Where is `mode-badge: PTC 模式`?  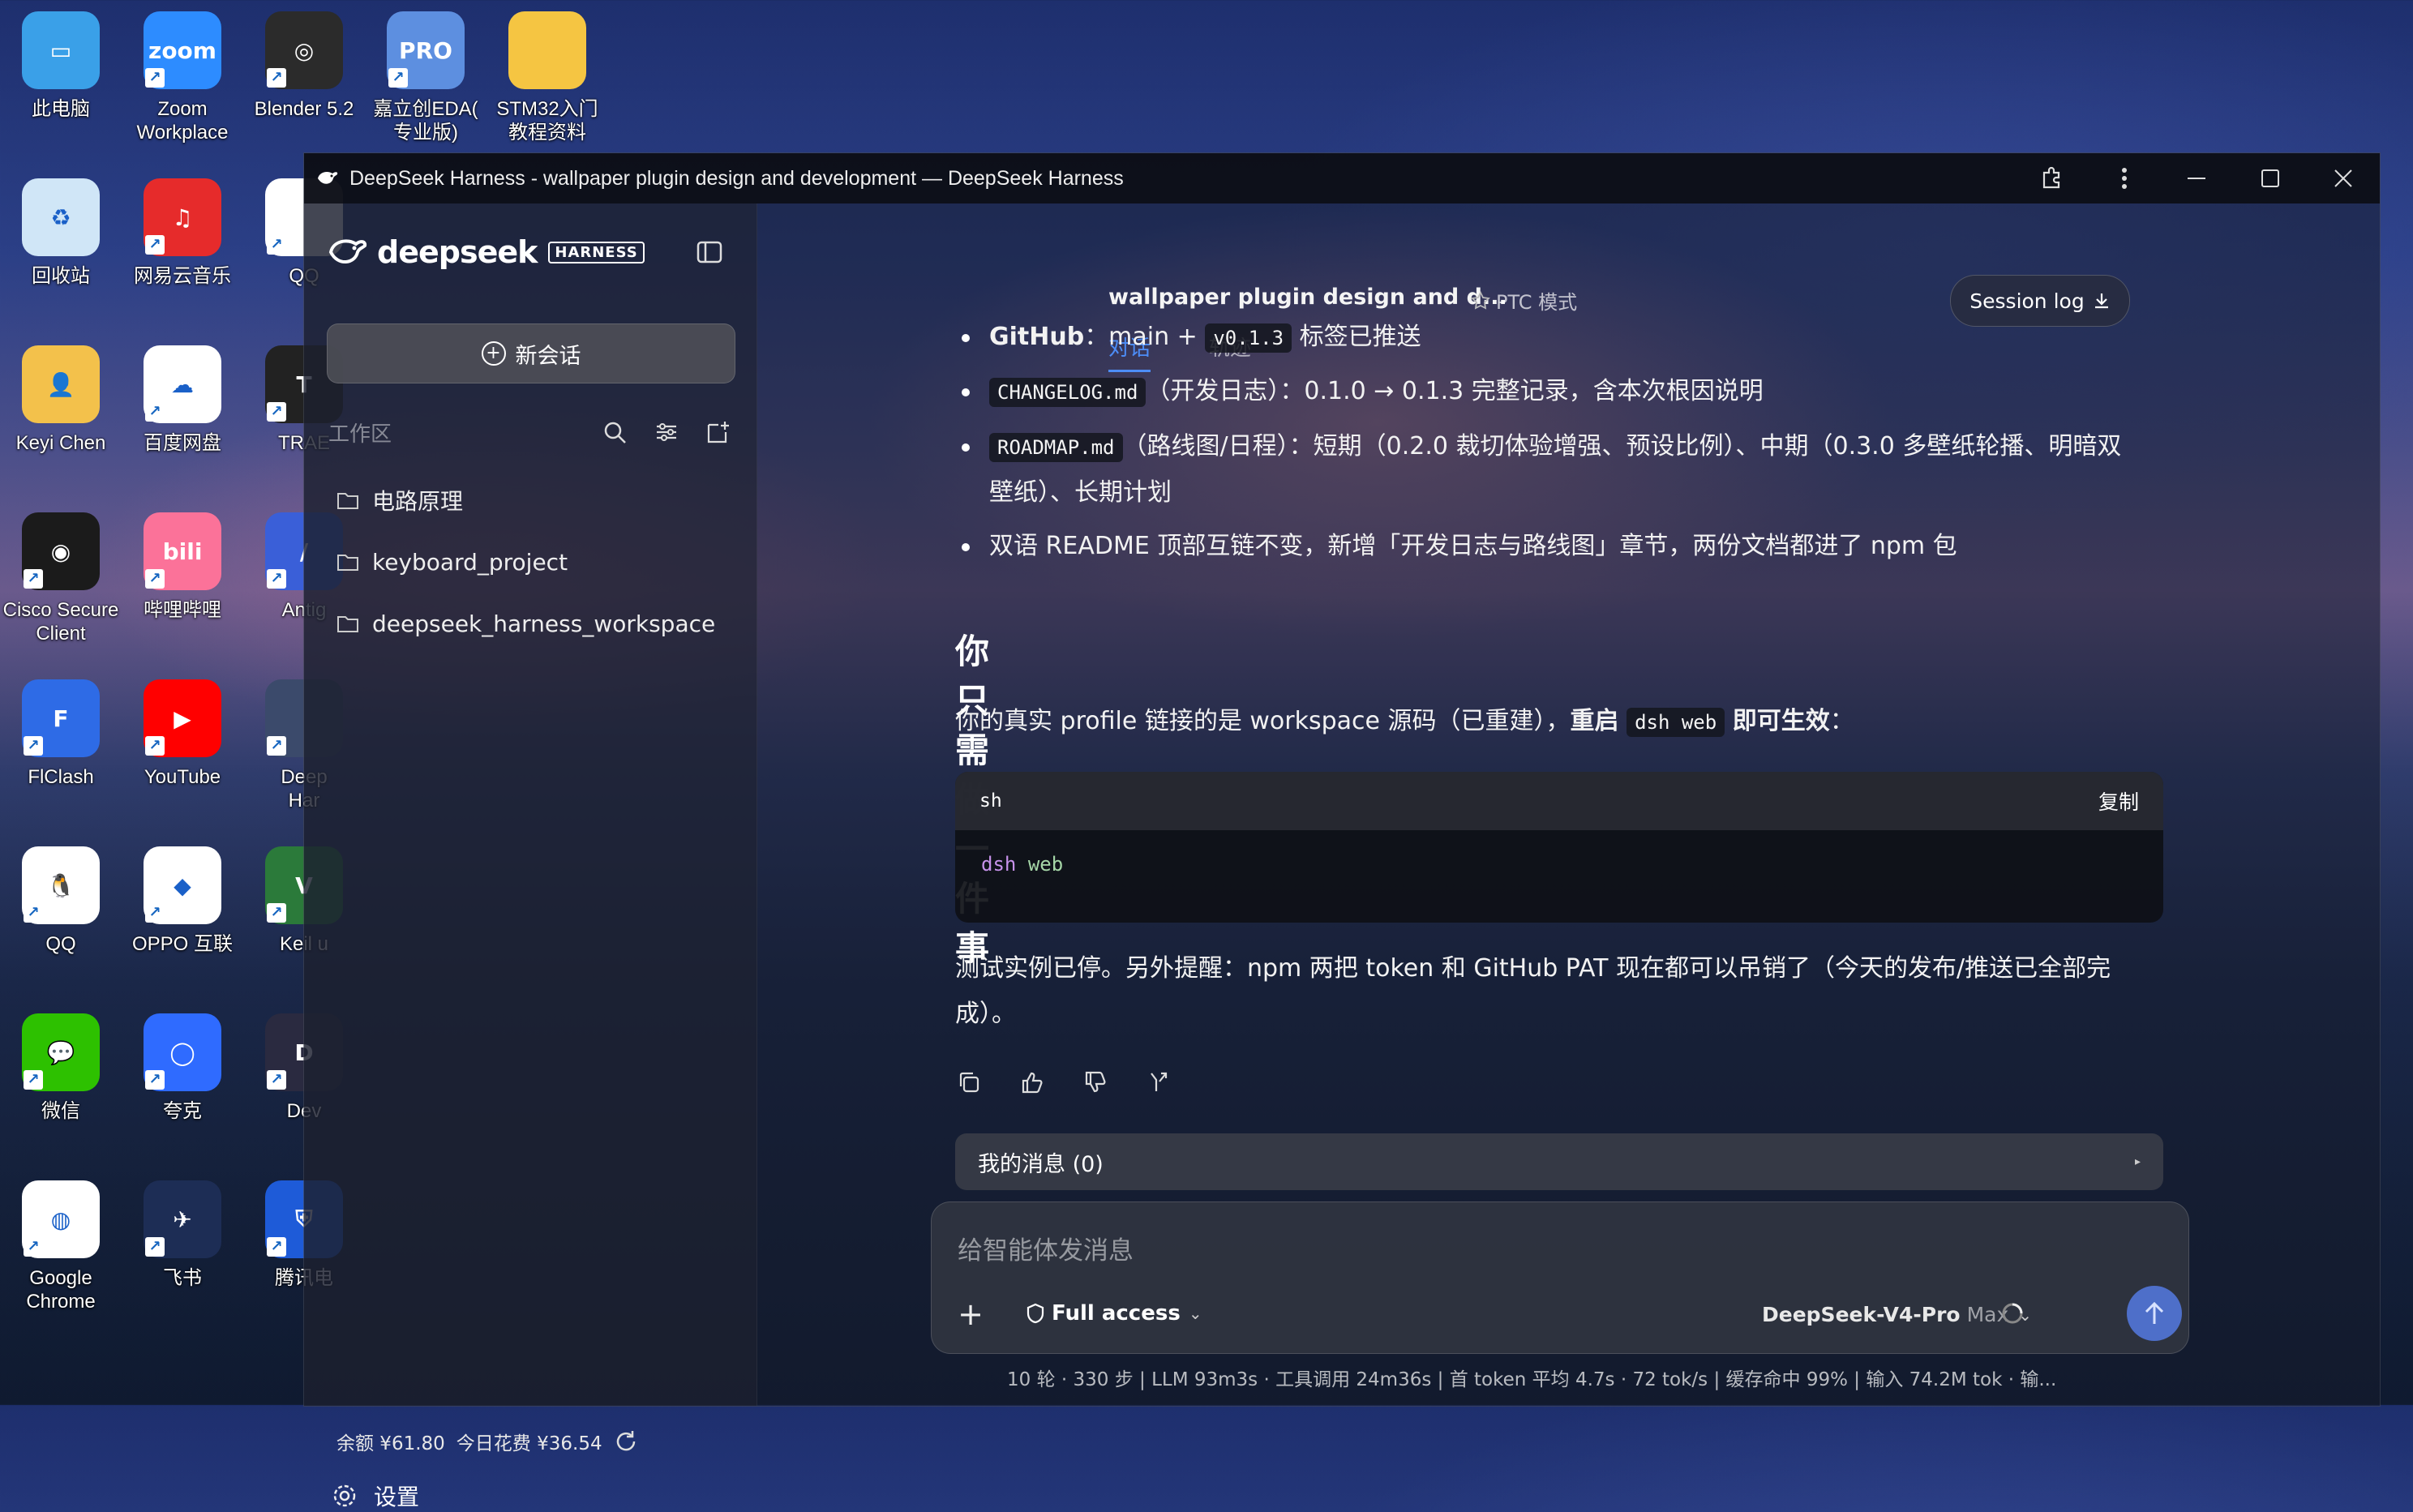 mode-badge: PTC 模式 is located at coordinates (1523, 300).